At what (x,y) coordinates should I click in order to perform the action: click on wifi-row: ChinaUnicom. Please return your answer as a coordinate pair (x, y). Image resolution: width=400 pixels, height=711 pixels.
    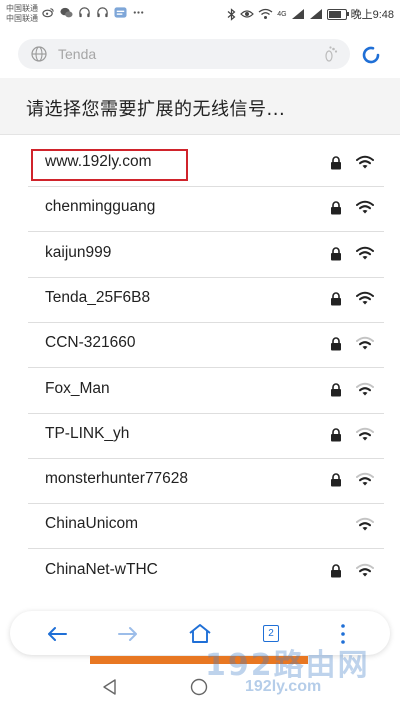
    Looking at the image, I should click on (206, 526).